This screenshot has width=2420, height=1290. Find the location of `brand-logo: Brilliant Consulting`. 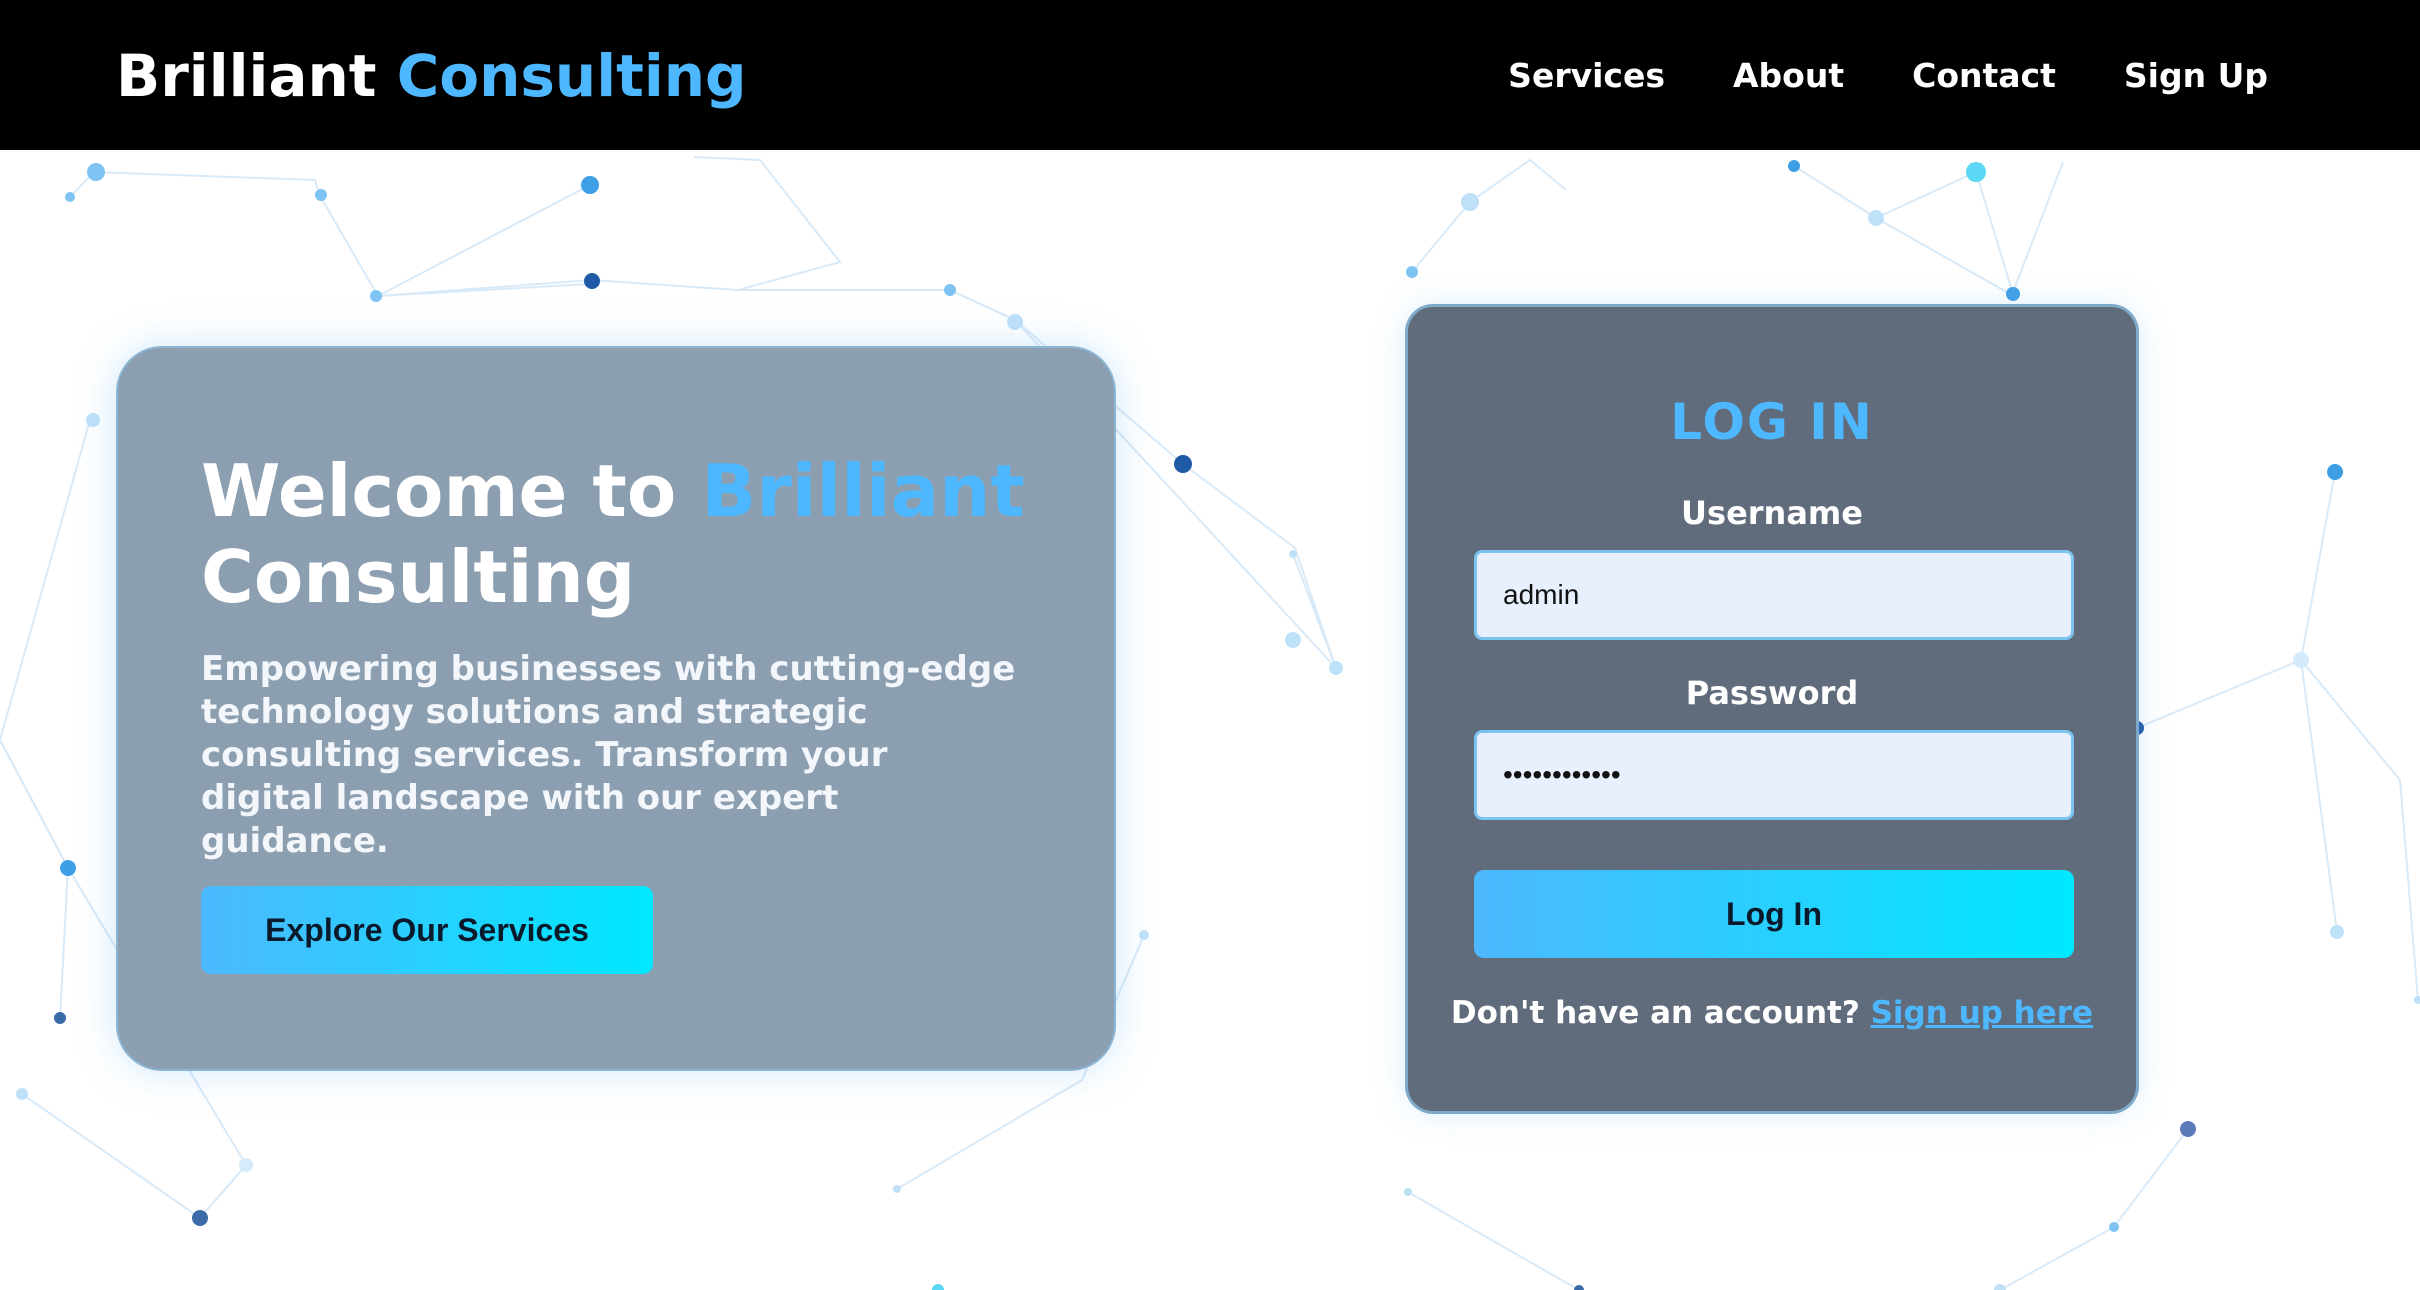

brand-logo: Brilliant Consulting is located at coordinates (431, 76).